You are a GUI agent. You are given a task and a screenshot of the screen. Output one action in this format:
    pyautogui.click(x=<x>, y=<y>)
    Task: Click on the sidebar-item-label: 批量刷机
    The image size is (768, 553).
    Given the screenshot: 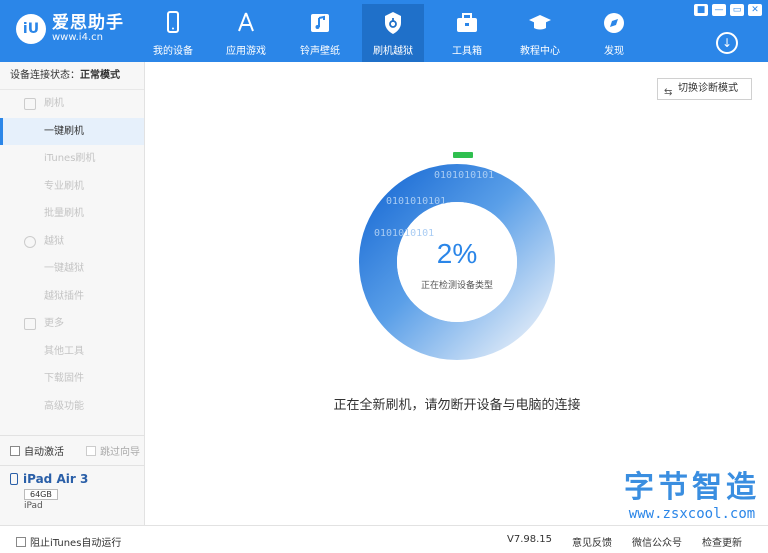 What is the action you would take?
    pyautogui.click(x=64, y=213)
    